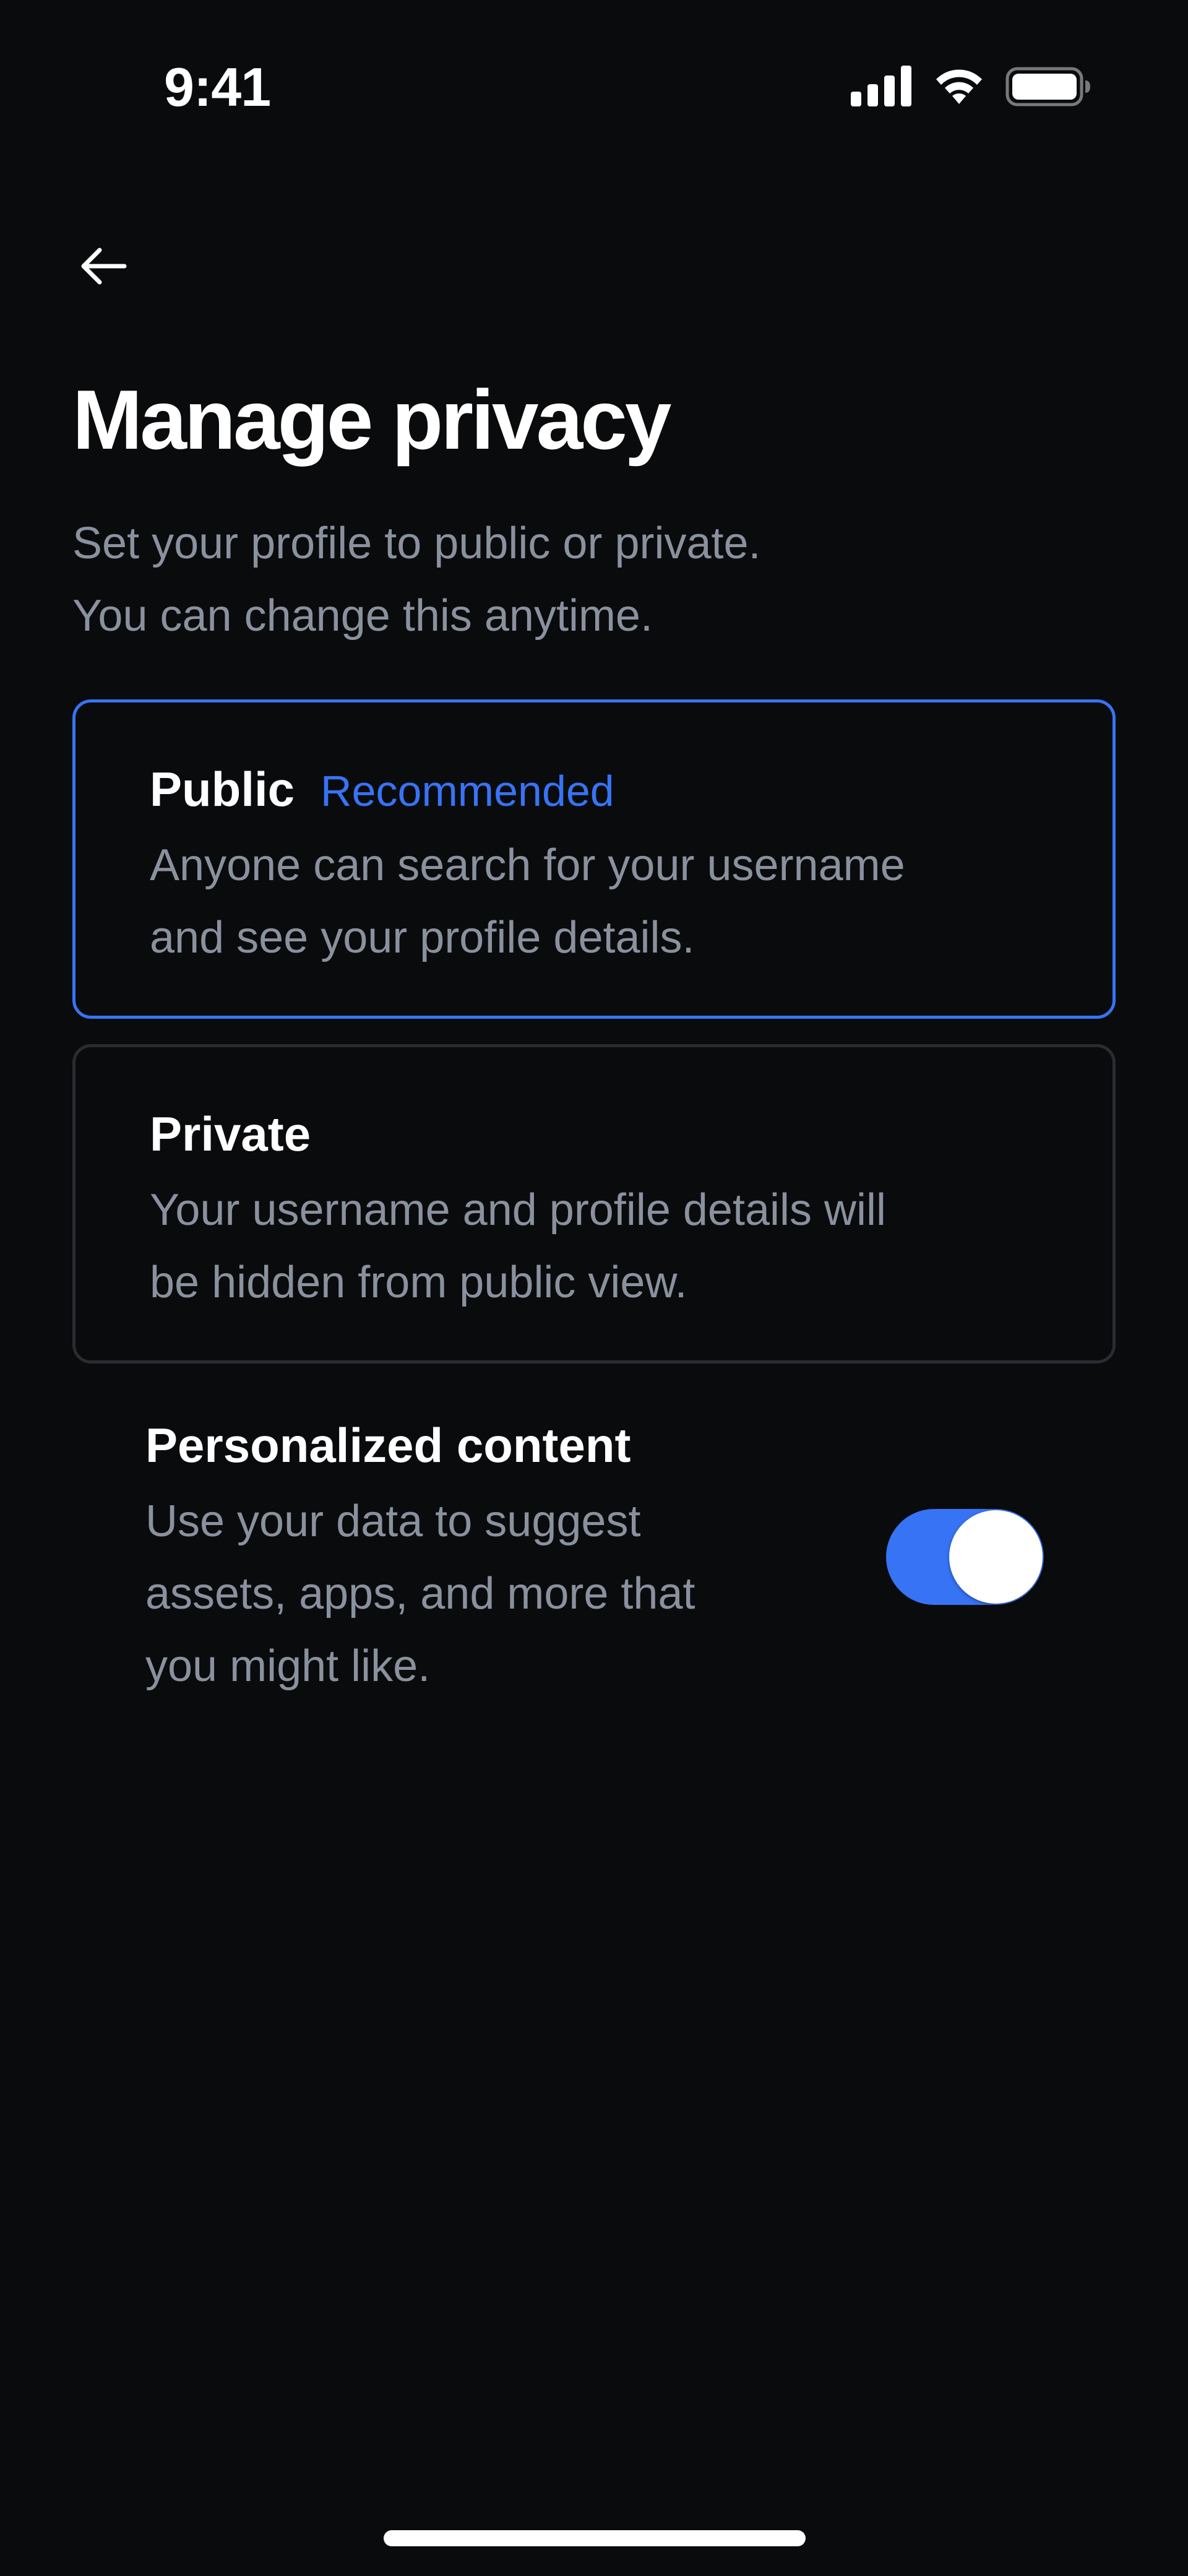 This screenshot has height=2576, width=1188. I want to click on cellular-signal-icon, so click(881, 86).